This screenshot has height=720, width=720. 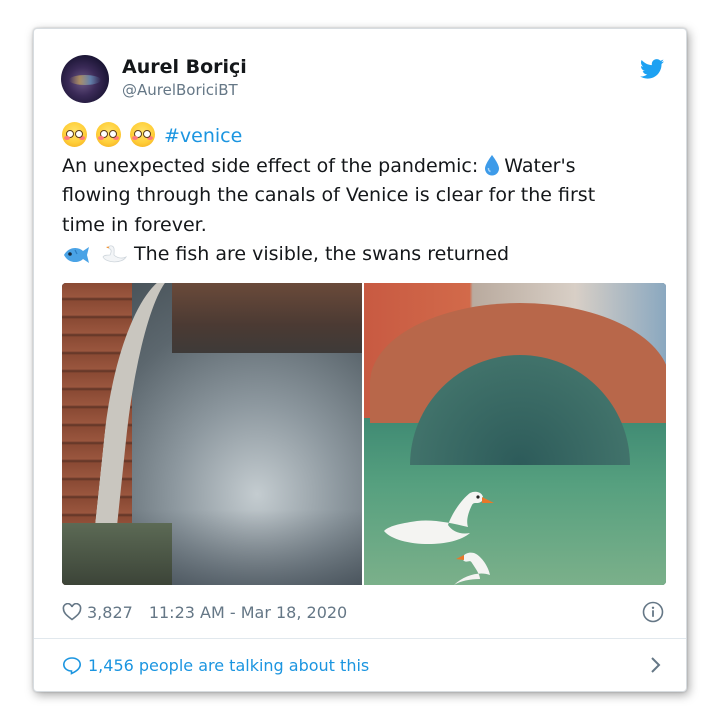 I want to click on conversation-count: 1,456 people are talking about this, so click(x=228, y=665).